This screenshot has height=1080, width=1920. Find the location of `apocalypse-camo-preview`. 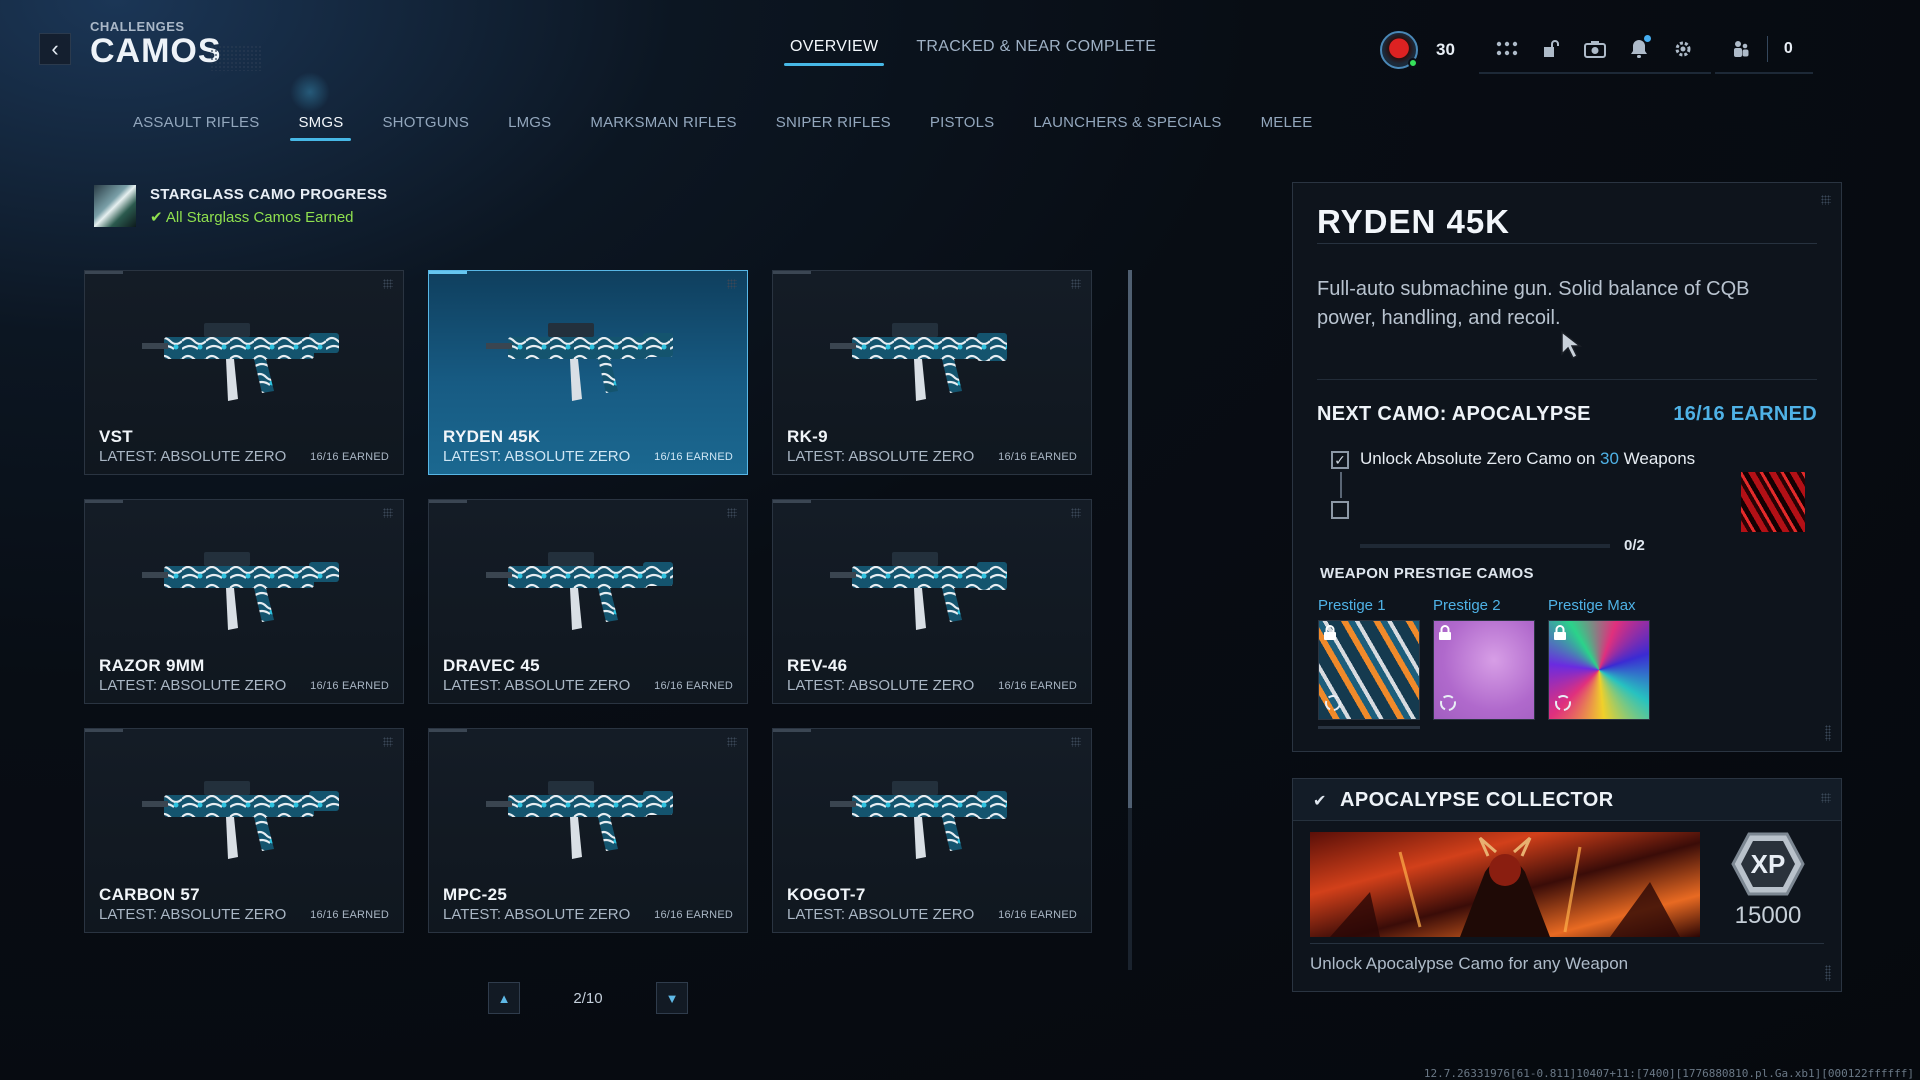

apocalypse-camo-preview is located at coordinates (1773, 502).